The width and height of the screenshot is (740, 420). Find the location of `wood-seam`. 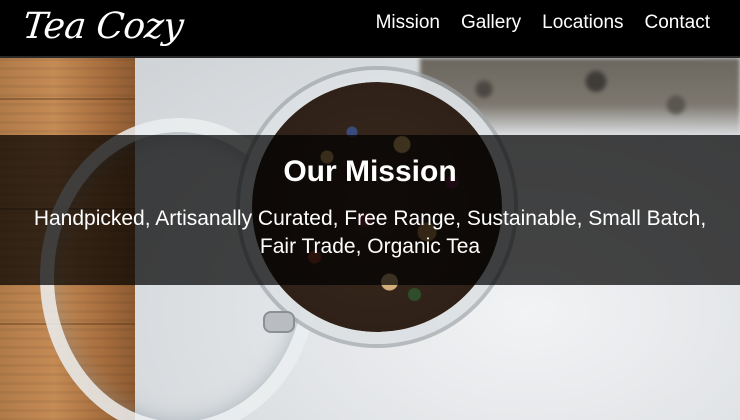

wood-seam is located at coordinates (67, 99).